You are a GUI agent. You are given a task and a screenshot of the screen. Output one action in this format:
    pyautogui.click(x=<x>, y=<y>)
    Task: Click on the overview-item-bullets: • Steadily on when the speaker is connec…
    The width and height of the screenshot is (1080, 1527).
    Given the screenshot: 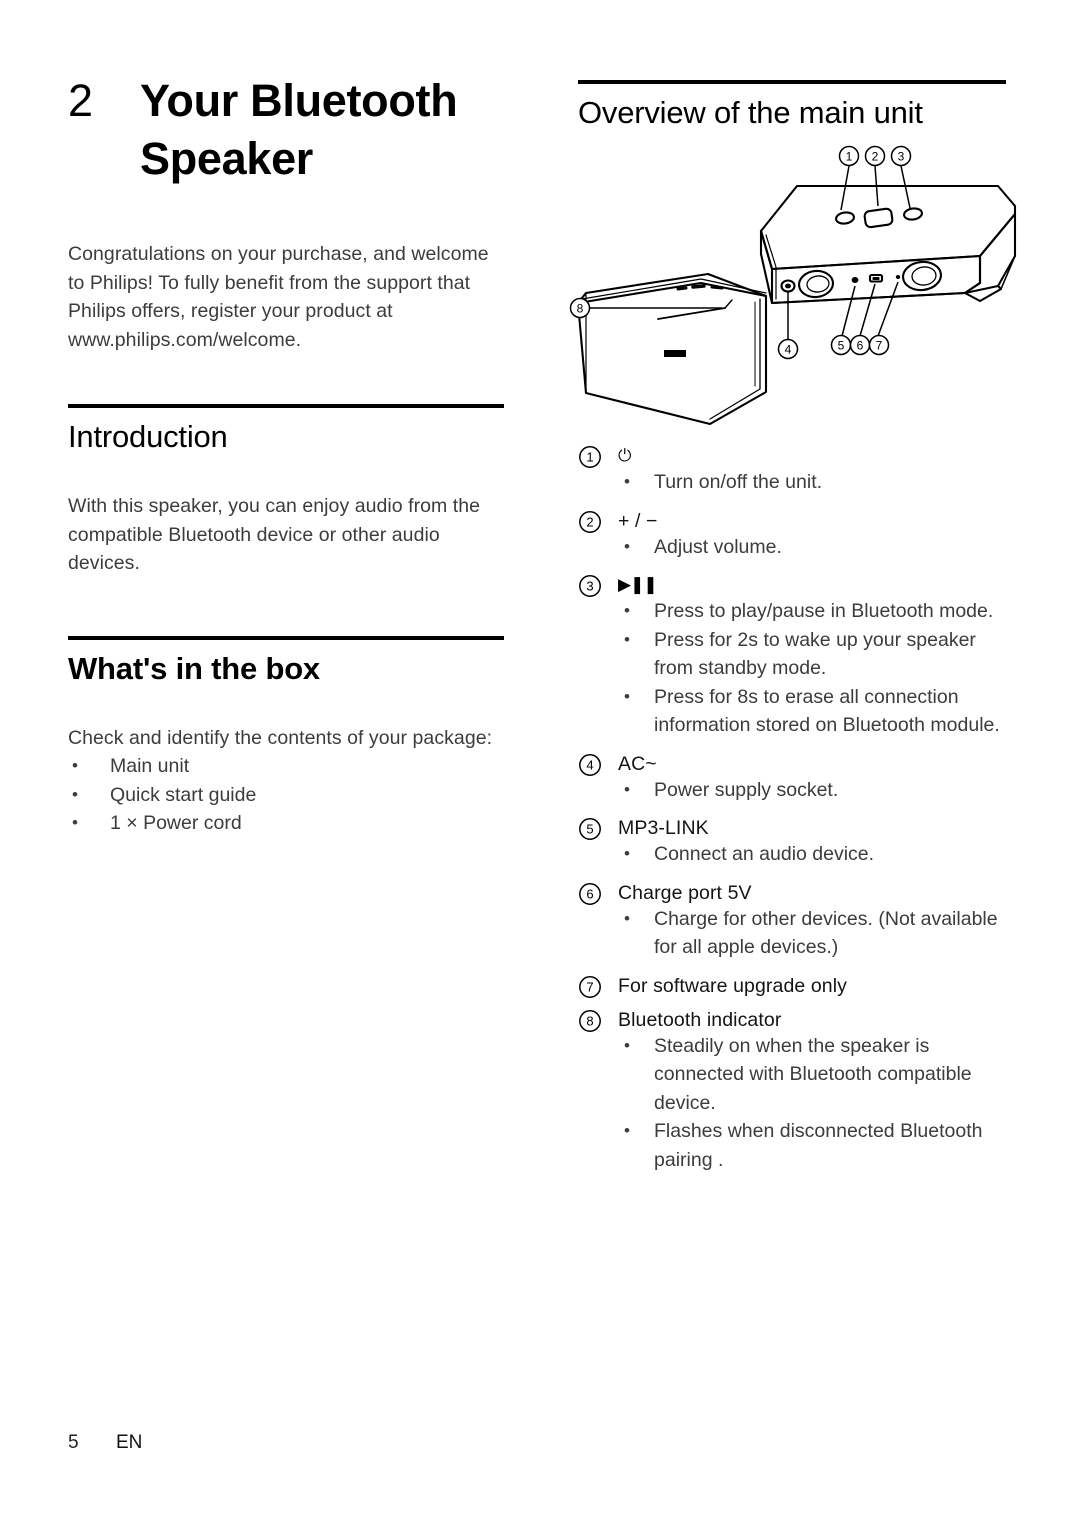 What is the action you would take?
    pyautogui.click(x=797, y=1103)
    